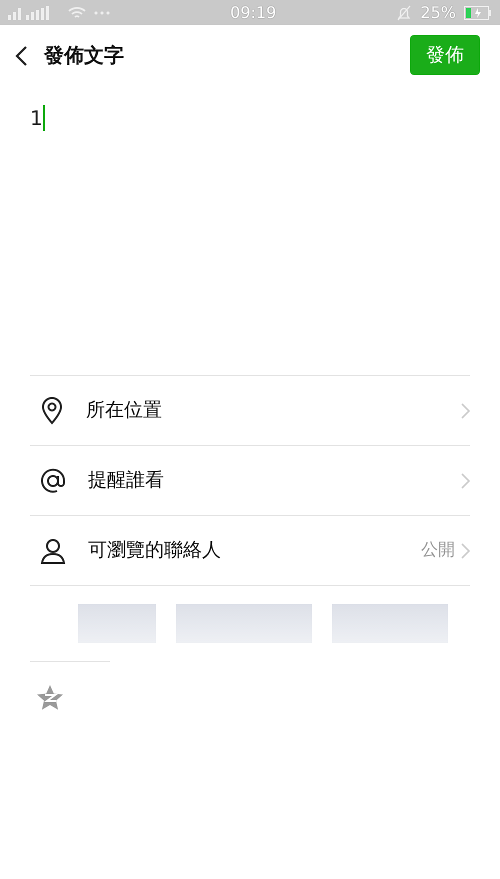  I want to click on text-cursor, so click(43, 118).